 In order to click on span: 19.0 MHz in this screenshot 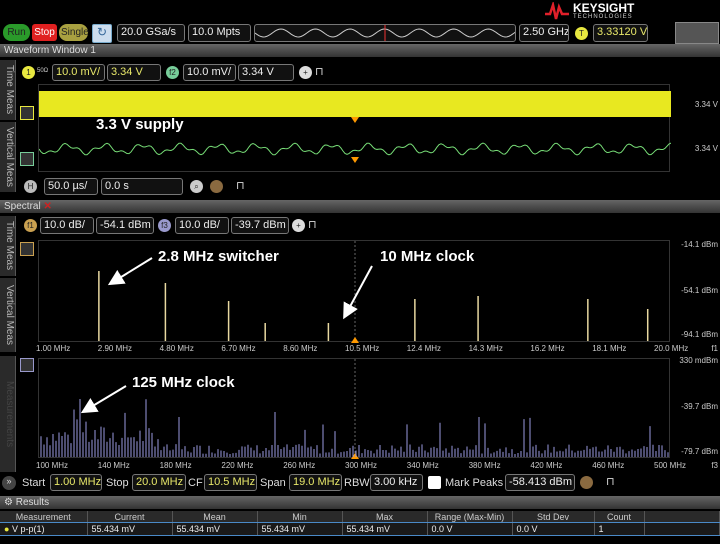, I will do `click(315, 482)`.